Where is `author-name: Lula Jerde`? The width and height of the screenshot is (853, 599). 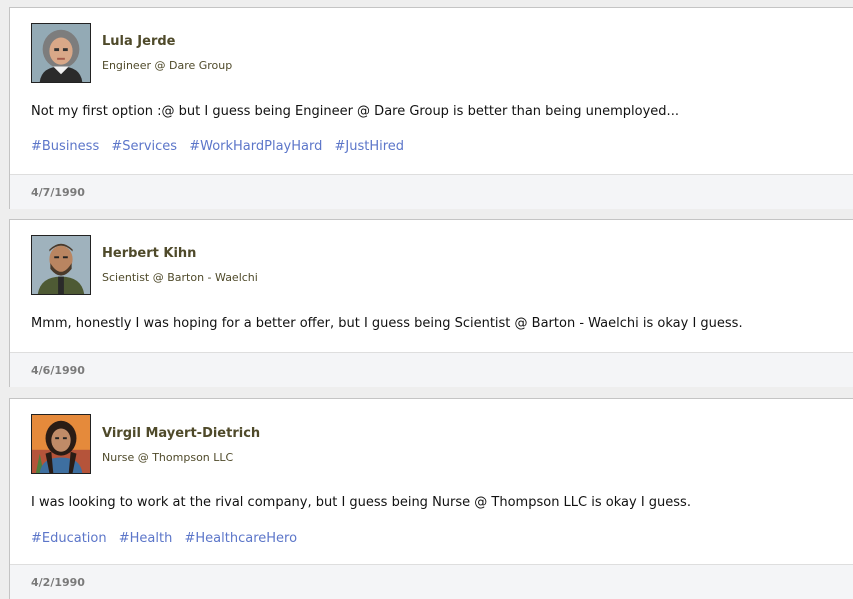 author-name: Lula Jerde is located at coordinates (138, 41).